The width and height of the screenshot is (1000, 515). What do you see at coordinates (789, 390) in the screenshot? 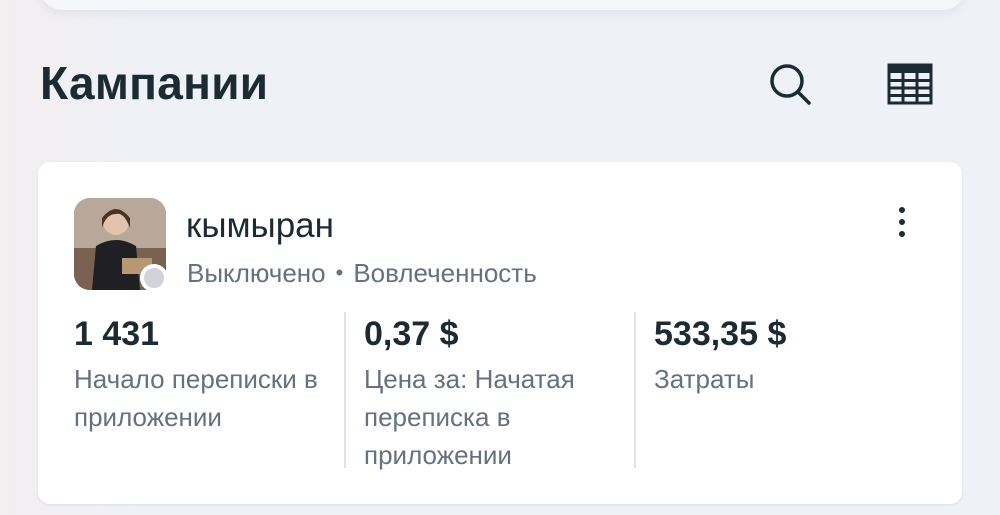
I see `metric-amount-spent: 533,35 $ Затраты` at bounding box center [789, 390].